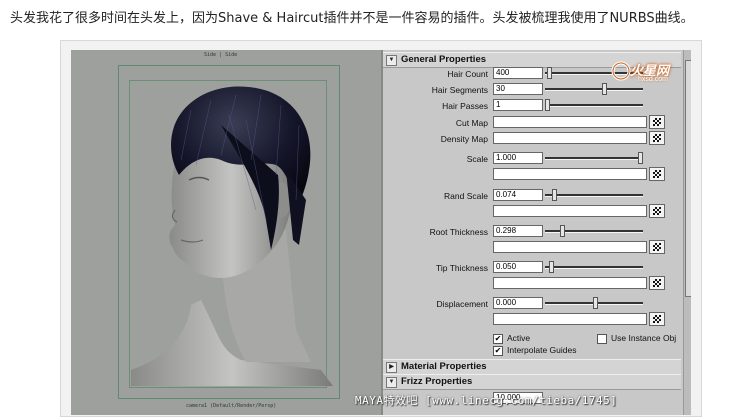 This screenshot has width=750, height=417. I want to click on frizz-properties-header: ▼ Frizz Properties, so click(532, 382).